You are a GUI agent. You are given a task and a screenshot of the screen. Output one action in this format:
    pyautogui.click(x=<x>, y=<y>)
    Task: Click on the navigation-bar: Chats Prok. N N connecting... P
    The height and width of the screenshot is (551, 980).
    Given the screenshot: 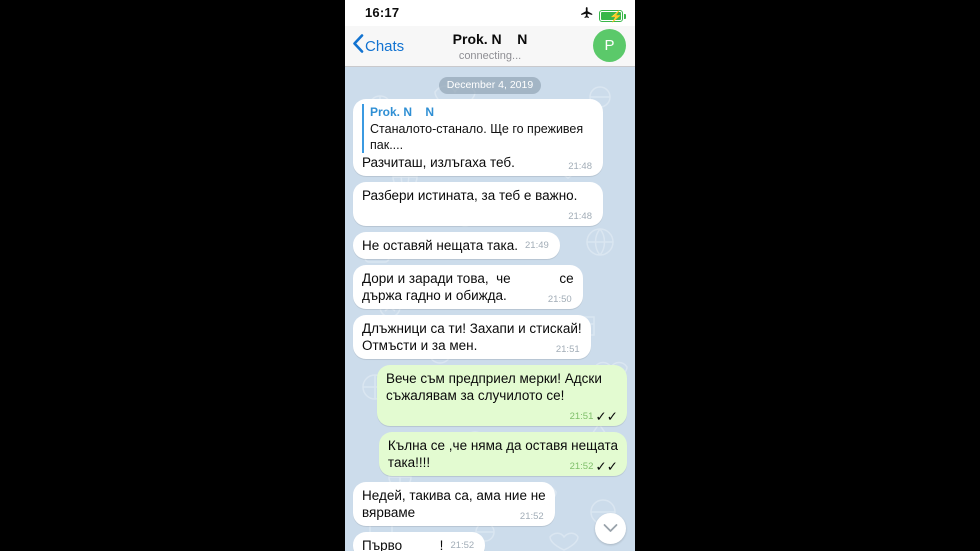 What is the action you would take?
    pyautogui.click(x=490, y=46)
    